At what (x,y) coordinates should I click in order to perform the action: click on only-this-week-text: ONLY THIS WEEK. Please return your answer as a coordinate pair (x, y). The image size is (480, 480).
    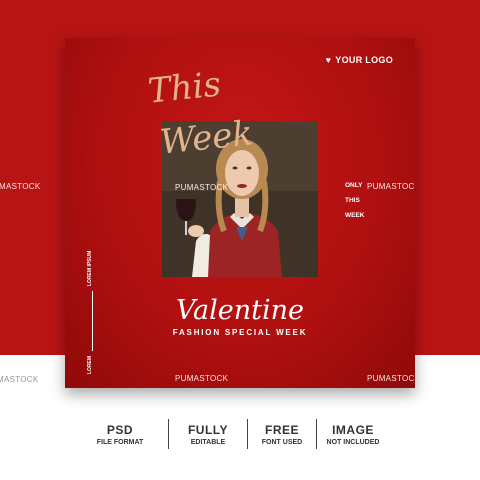
    Looking at the image, I should click on (355, 200).